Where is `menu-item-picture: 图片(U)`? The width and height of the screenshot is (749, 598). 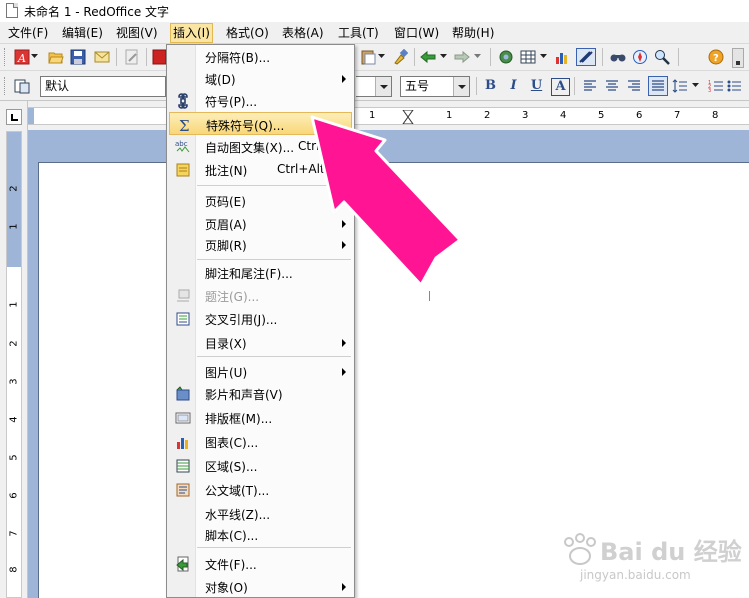 menu-item-picture: 图片(U) is located at coordinates (260, 371).